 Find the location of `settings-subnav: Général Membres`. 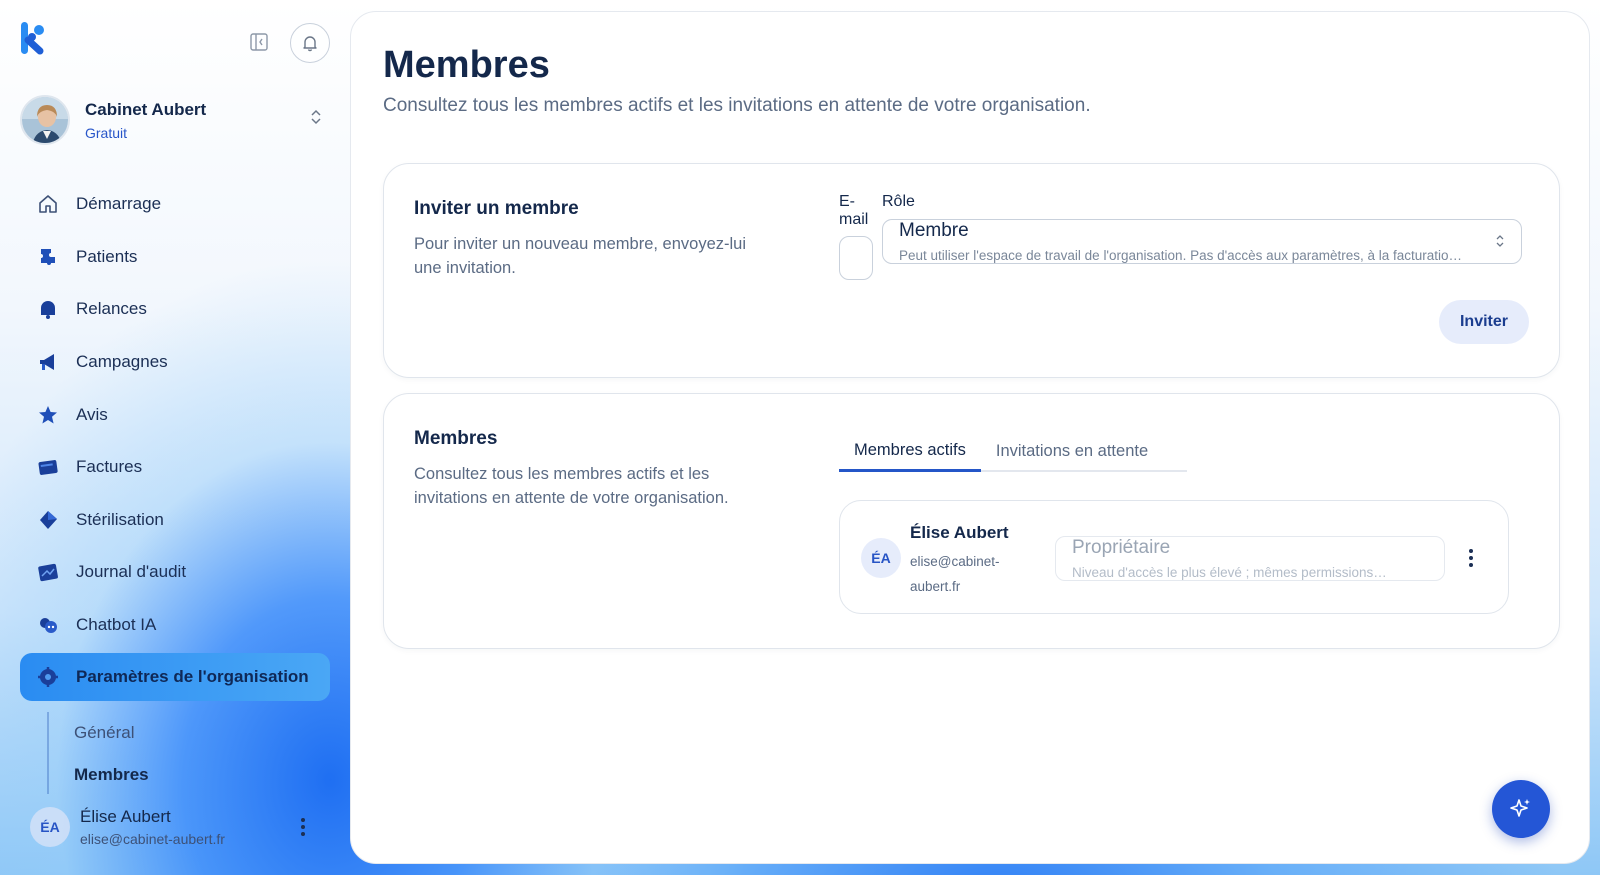

settings-subnav: Général Membres is located at coordinates (98, 753).